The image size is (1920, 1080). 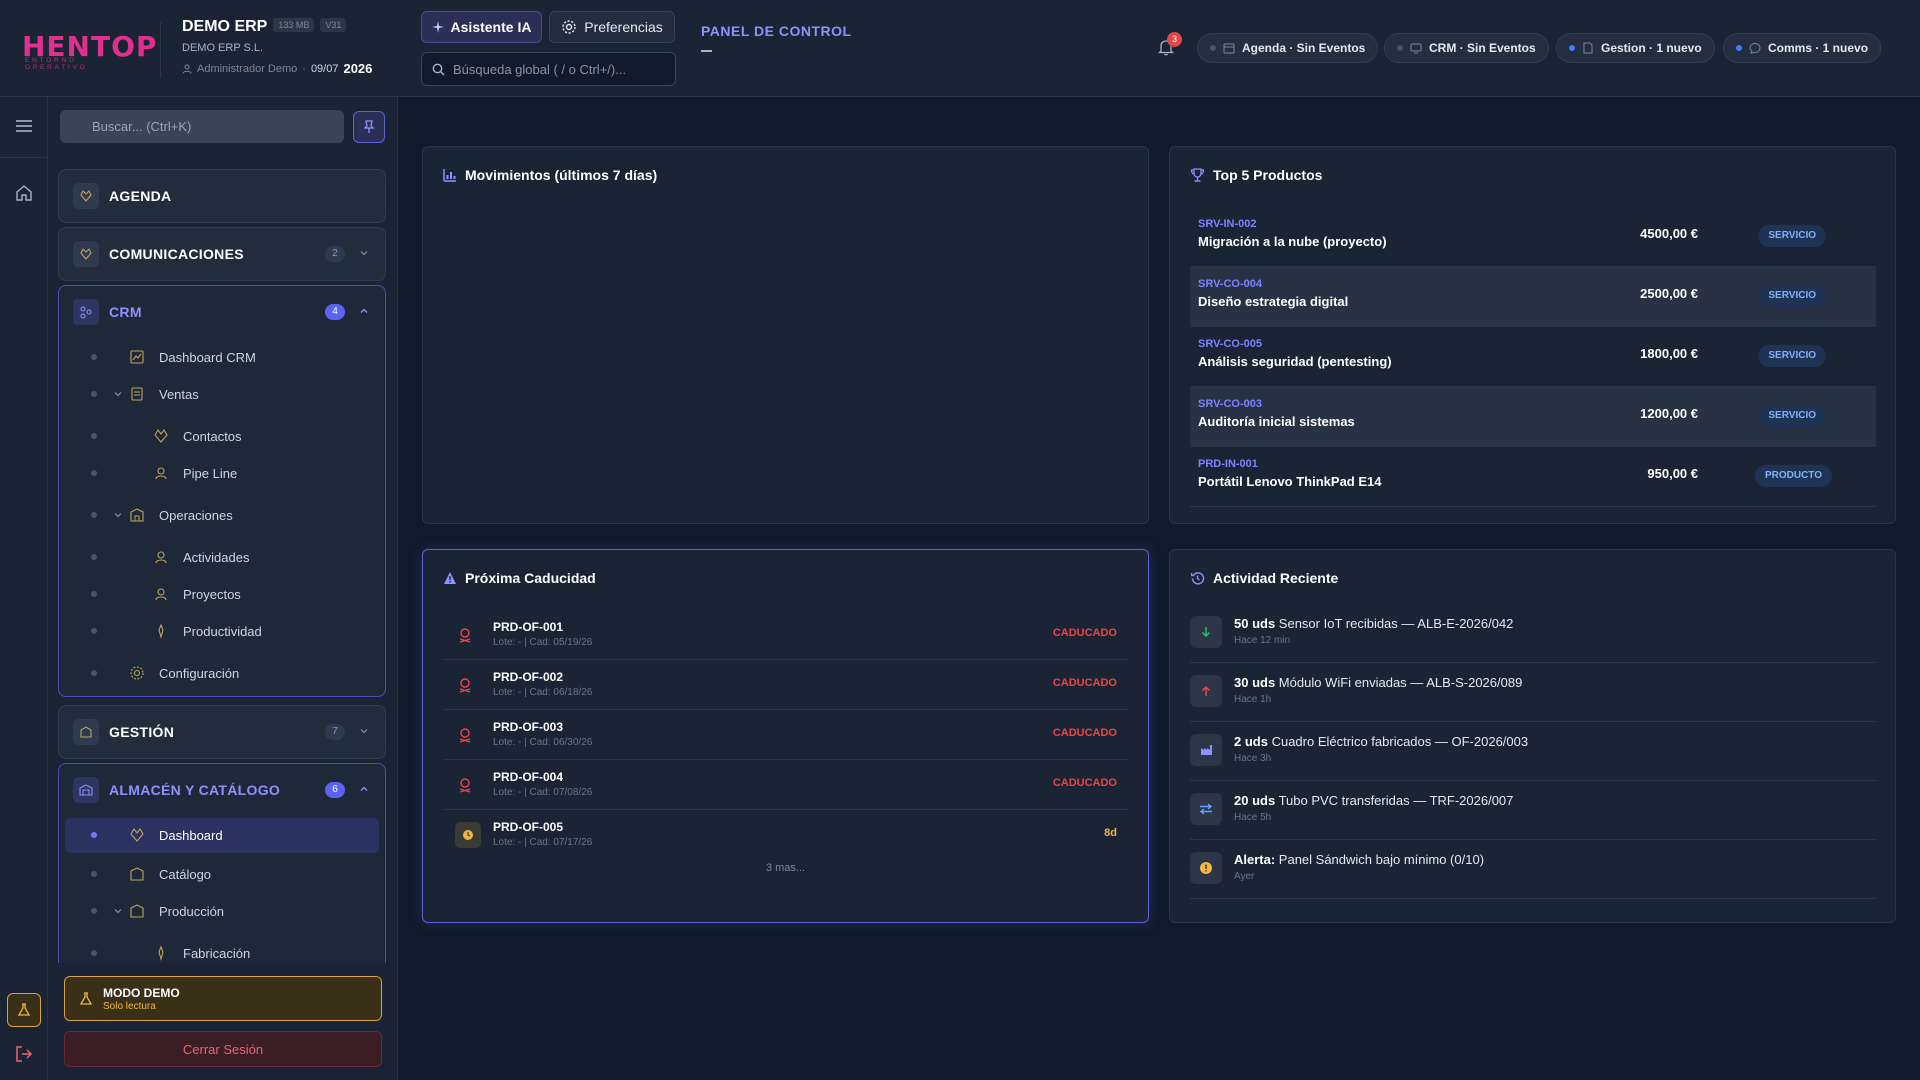 I want to click on settings-icon, so click(x=137, y=673).